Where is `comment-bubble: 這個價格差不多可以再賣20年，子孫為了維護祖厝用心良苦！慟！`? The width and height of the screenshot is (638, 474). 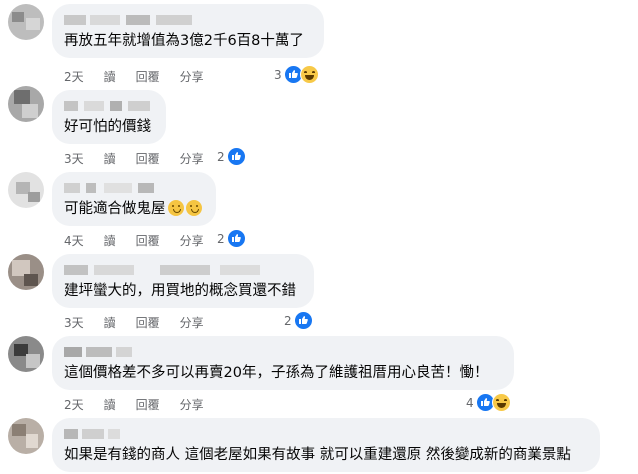 comment-bubble: 這個價格差不多可以再賣20年，子孫為了維護祖厝用心良苦！慟！ is located at coordinates (283, 363).